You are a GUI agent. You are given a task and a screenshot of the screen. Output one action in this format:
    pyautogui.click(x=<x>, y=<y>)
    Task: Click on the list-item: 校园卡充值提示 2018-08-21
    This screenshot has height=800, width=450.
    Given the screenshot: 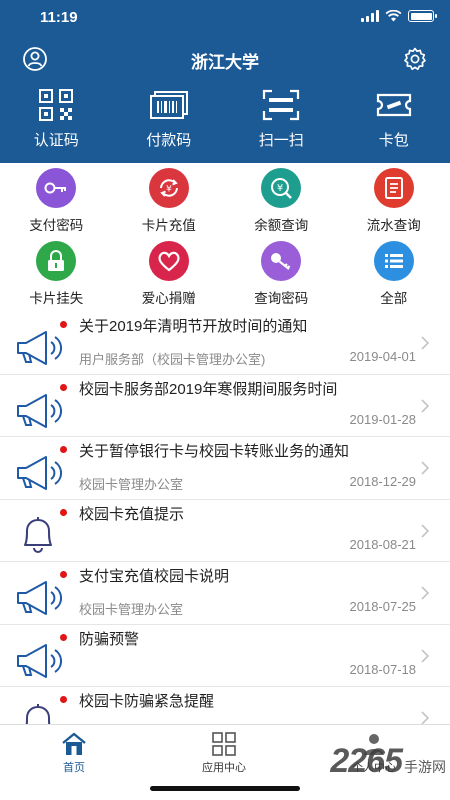 What is the action you would take?
    pyautogui.click(x=225, y=531)
    